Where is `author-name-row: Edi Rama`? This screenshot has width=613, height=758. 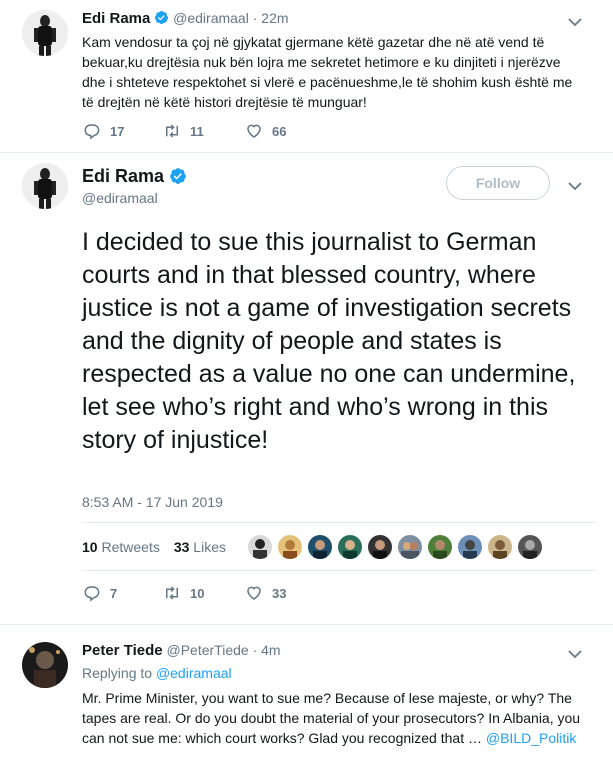 author-name-row: Edi Rama is located at coordinates (134, 176).